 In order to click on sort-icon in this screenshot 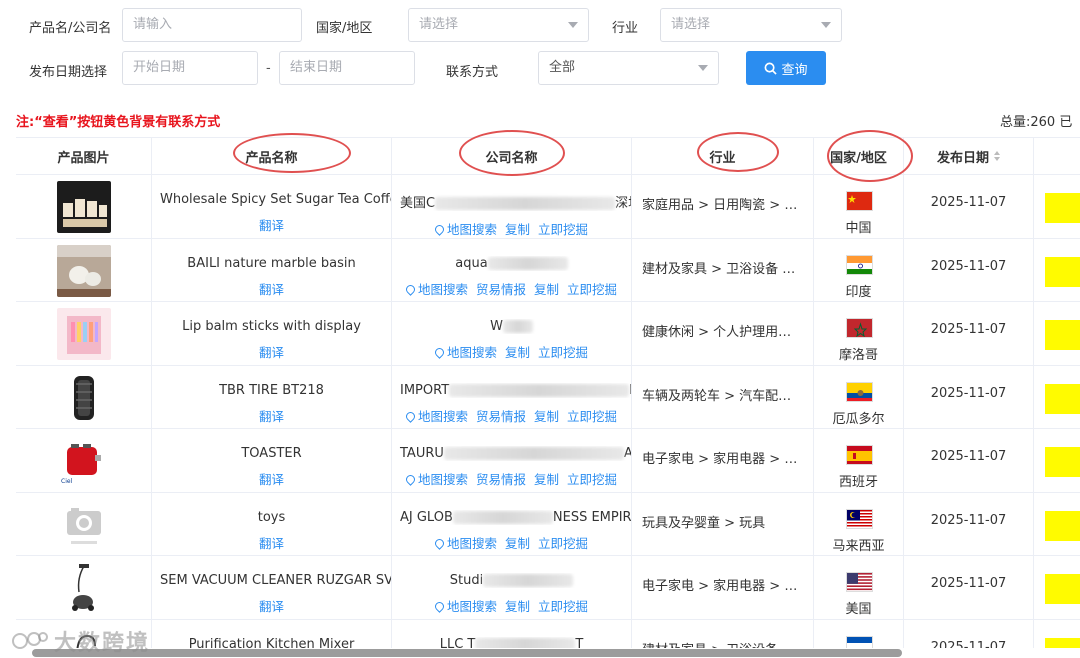, I will do `click(997, 156)`.